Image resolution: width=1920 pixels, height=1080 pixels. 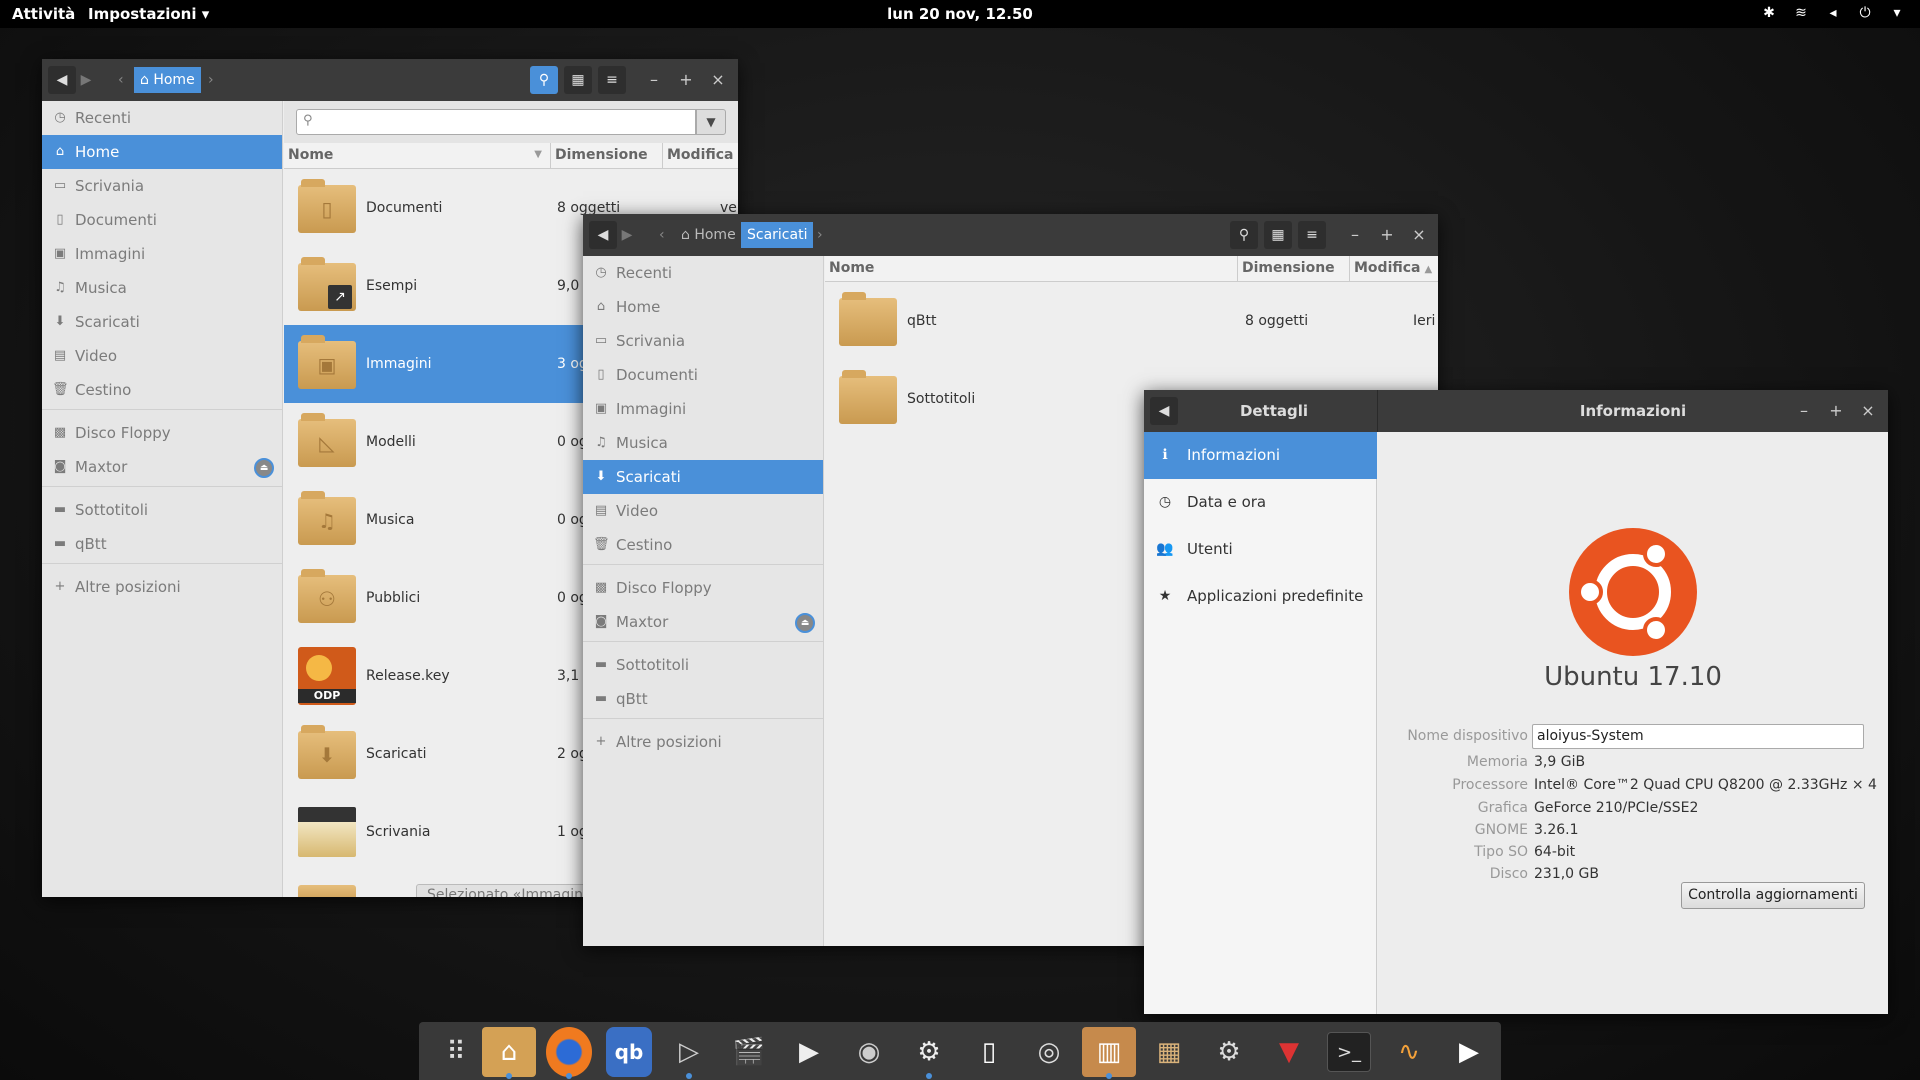 What do you see at coordinates (711, 122) in the screenshot?
I see `search-options-button: ▼` at bounding box center [711, 122].